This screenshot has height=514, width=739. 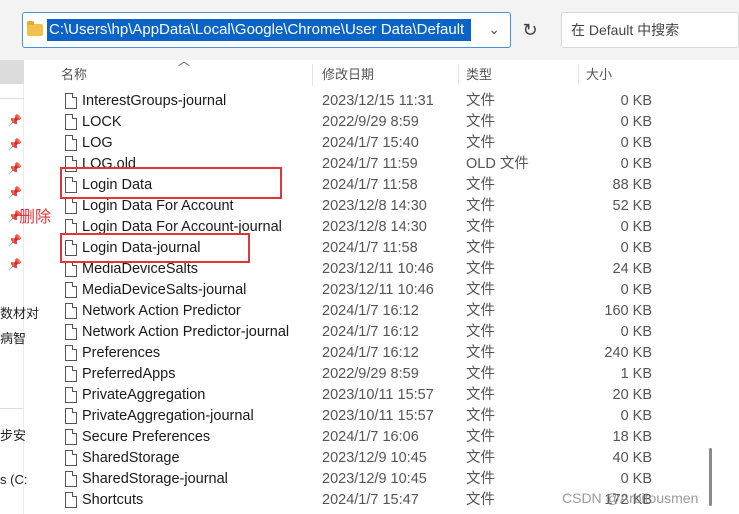 I want to click on column-header-name: 名称, so click(x=74, y=75).